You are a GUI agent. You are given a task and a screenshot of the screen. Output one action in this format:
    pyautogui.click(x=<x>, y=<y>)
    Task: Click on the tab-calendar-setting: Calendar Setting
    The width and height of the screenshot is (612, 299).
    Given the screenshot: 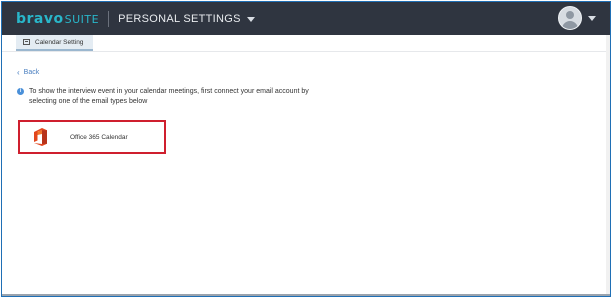 What is the action you would take?
    pyautogui.click(x=54, y=43)
    